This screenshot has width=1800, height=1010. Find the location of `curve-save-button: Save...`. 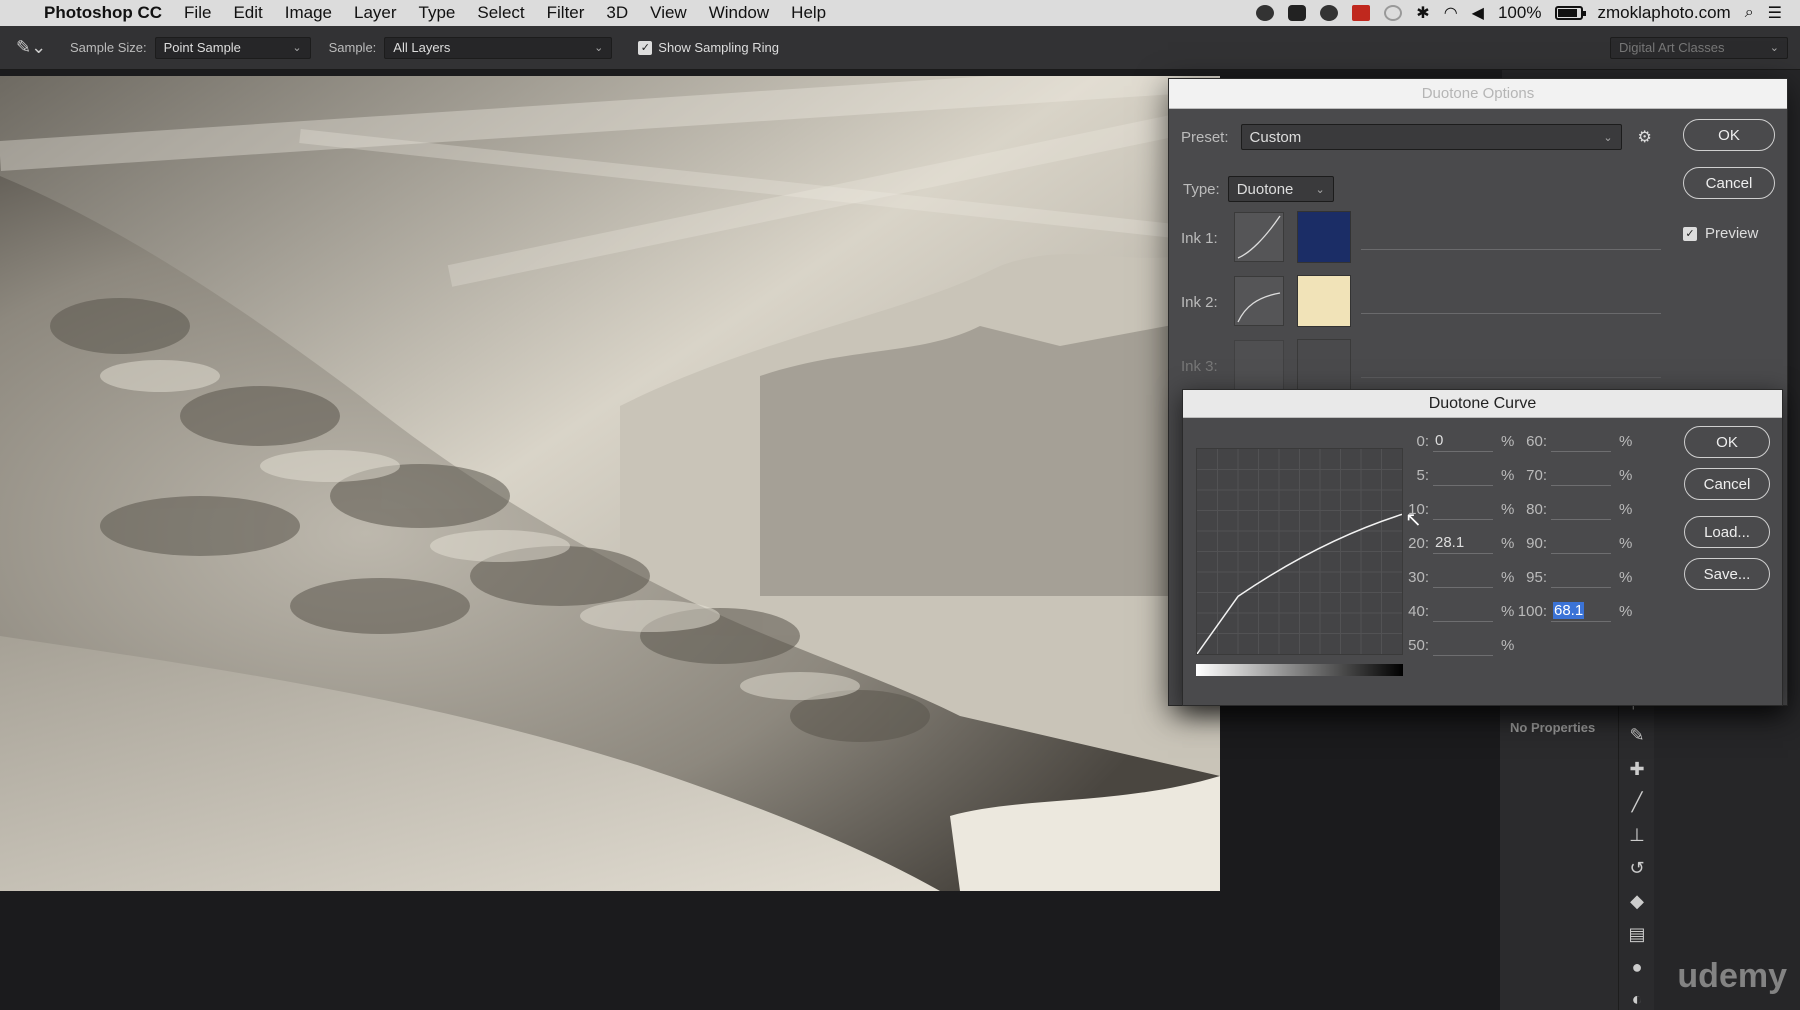

curve-save-button: Save... is located at coordinates (1727, 574).